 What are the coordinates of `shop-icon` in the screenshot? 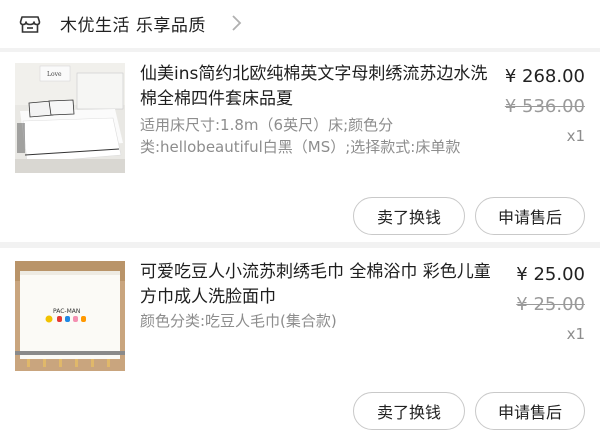 It's located at (30, 24).